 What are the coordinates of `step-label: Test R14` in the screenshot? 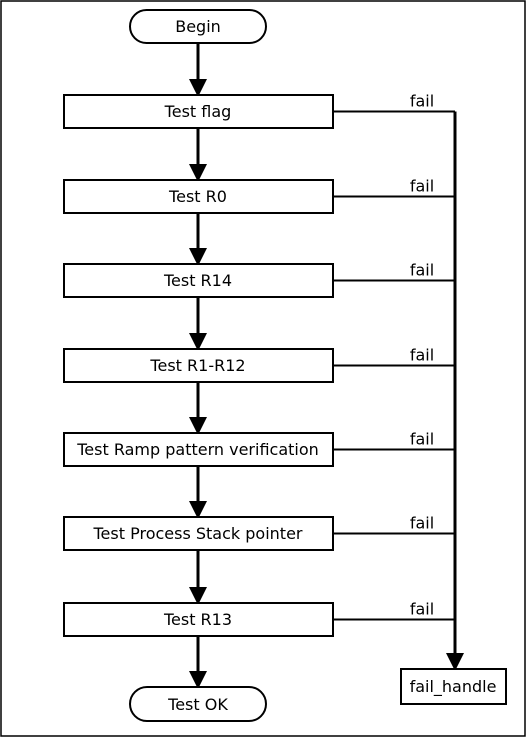 It's located at (197, 280).